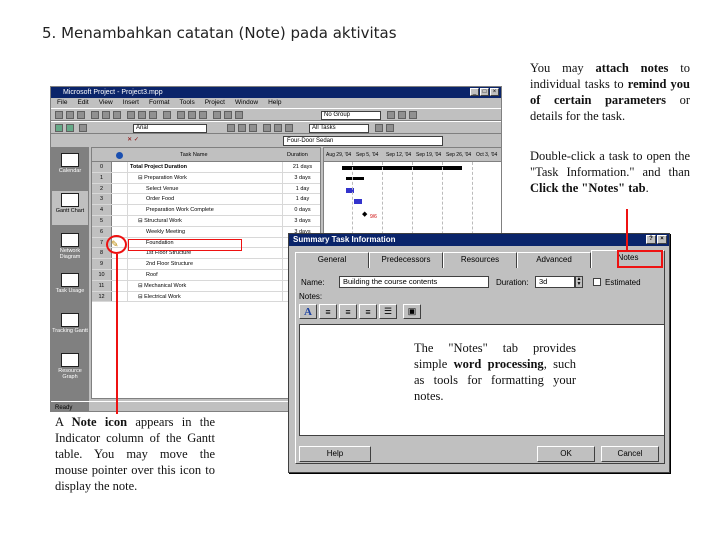 This screenshot has width=720, height=540. I want to click on table-row: 3 Order Food 1 day, so click(206, 200).